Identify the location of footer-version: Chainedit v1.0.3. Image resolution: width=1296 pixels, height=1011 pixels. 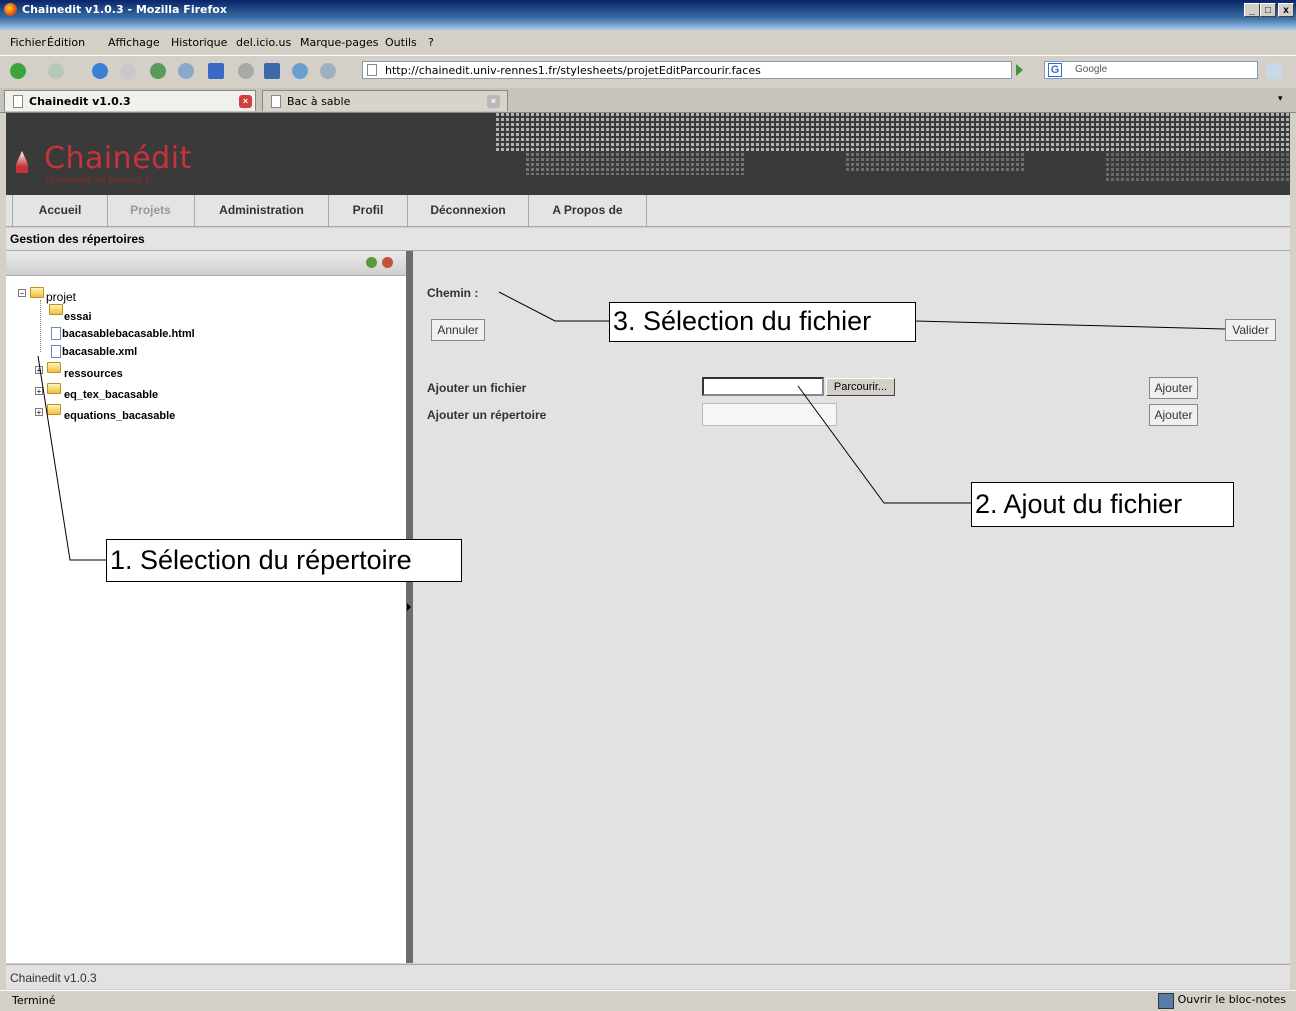
(53, 978).